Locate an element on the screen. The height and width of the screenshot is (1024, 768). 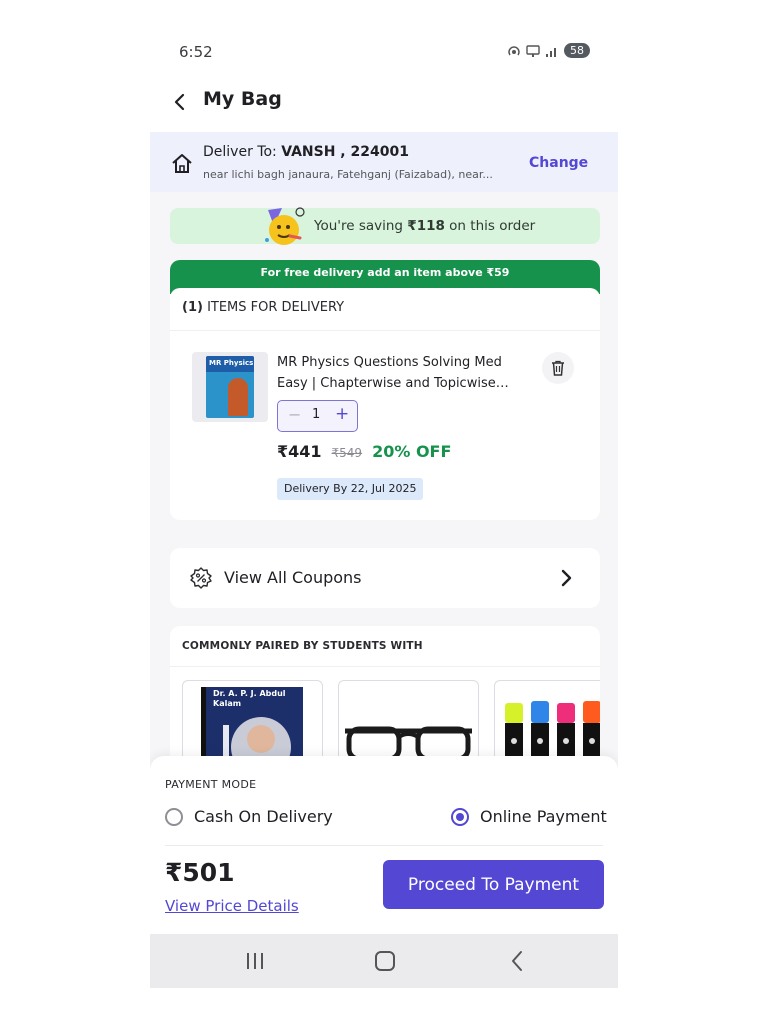
cash-on-delivery-option: Cash On Delivery is located at coordinates (249, 816).